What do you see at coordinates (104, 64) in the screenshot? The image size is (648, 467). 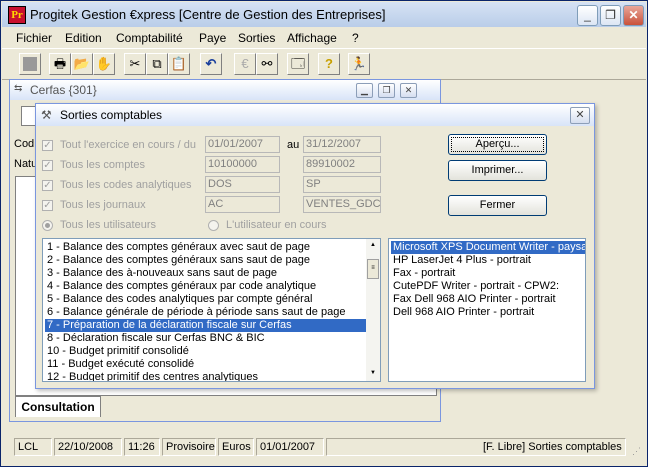 I see `hand-icon: ✋` at bounding box center [104, 64].